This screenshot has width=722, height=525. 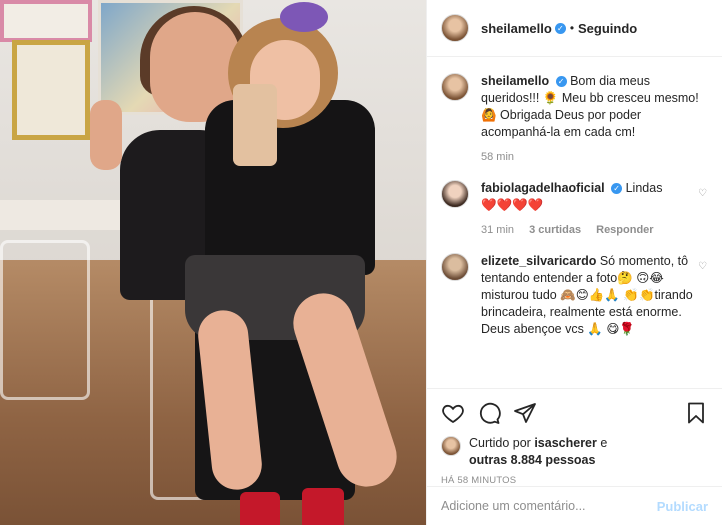 I want to click on photo-boot-left, so click(x=260, y=508).